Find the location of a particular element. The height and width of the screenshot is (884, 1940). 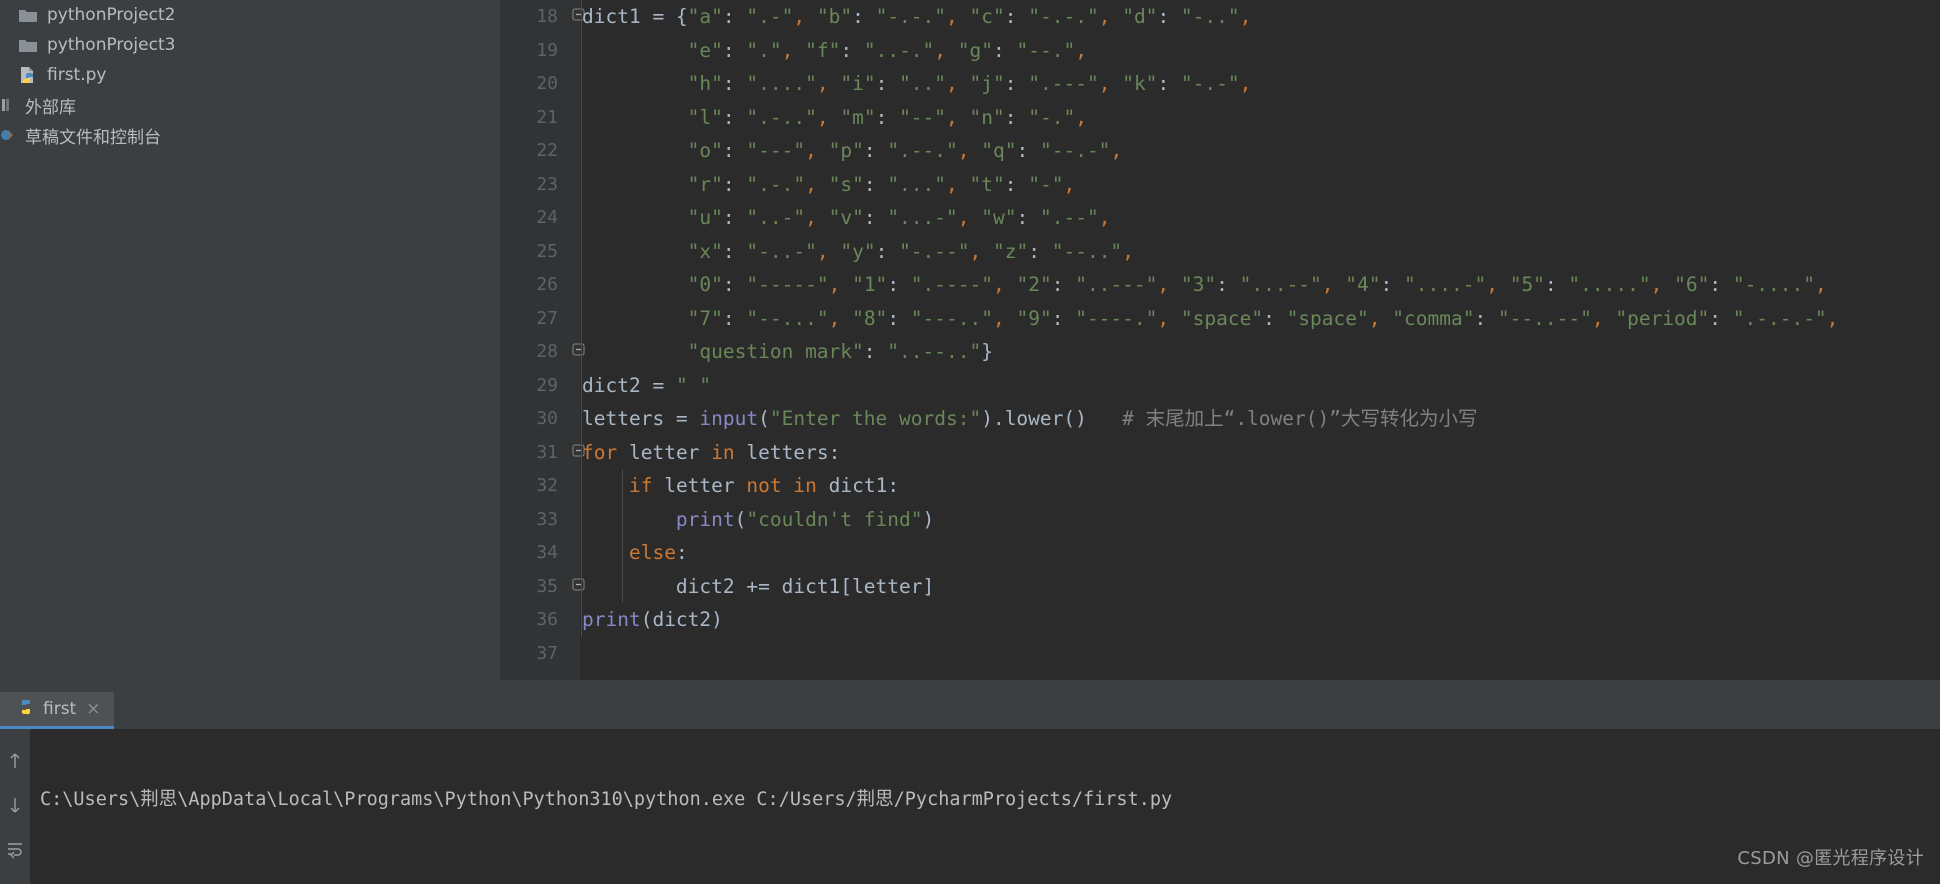

python-icon is located at coordinates (26, 709).